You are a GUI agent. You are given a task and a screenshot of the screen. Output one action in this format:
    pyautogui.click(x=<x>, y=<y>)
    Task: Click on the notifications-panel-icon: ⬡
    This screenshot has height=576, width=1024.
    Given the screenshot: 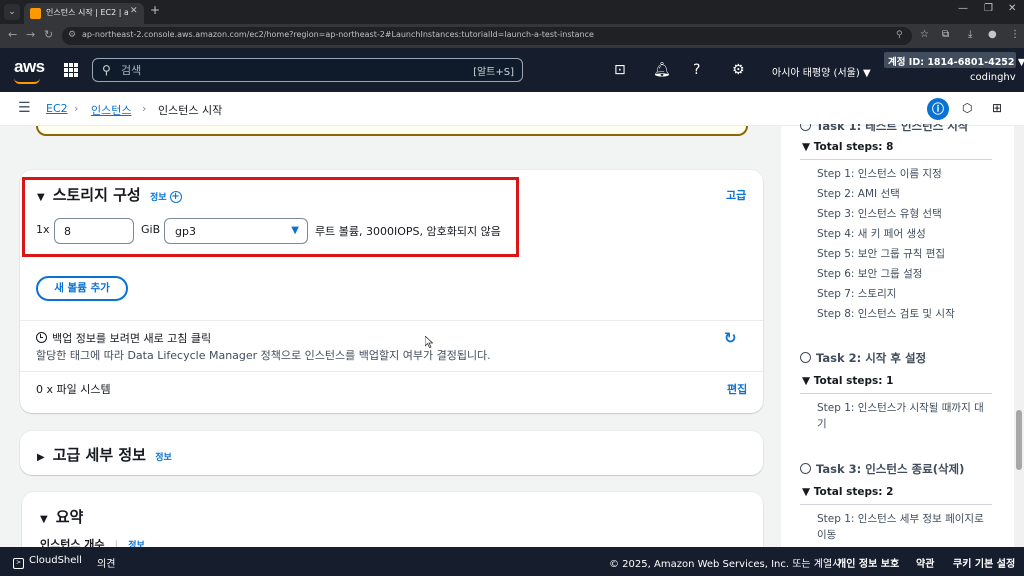 What is the action you would take?
    pyautogui.click(x=967, y=108)
    